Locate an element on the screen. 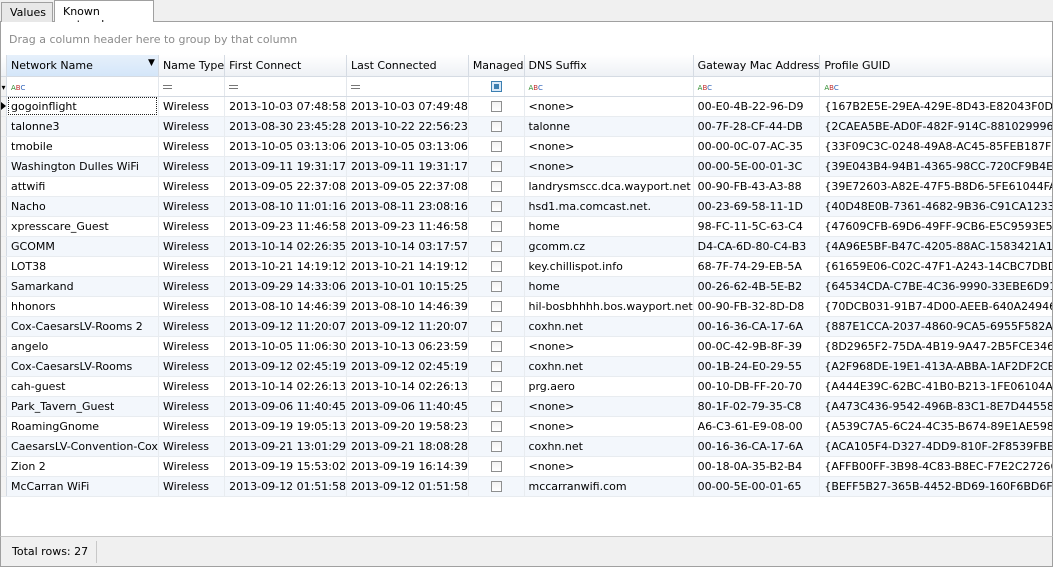  cell-first-connect: 2013-09-29 14:33:06 is located at coordinates (285, 286).